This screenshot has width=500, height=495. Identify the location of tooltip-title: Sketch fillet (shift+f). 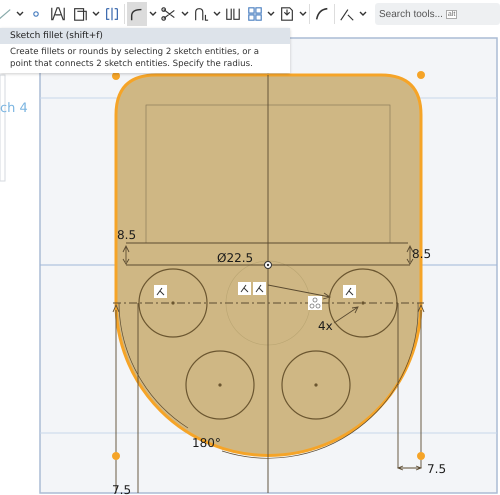
(145, 36).